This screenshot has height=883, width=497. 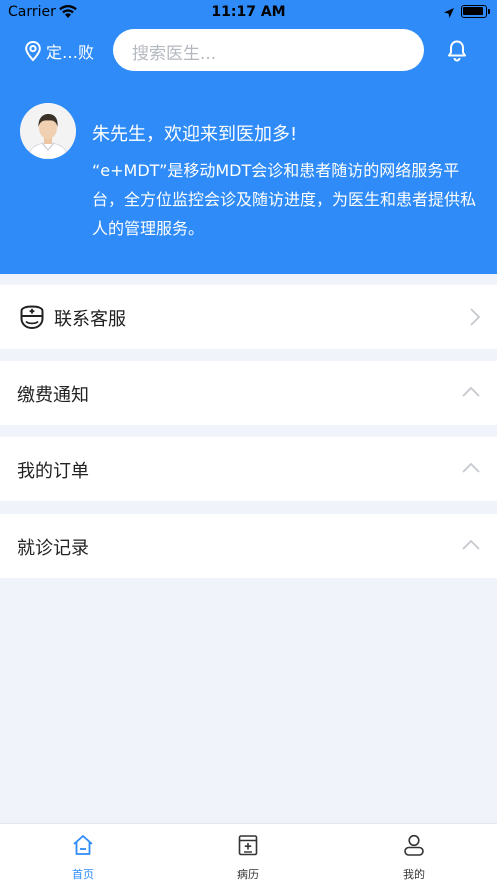 I want to click on tab-records: 病历, so click(x=248, y=853).